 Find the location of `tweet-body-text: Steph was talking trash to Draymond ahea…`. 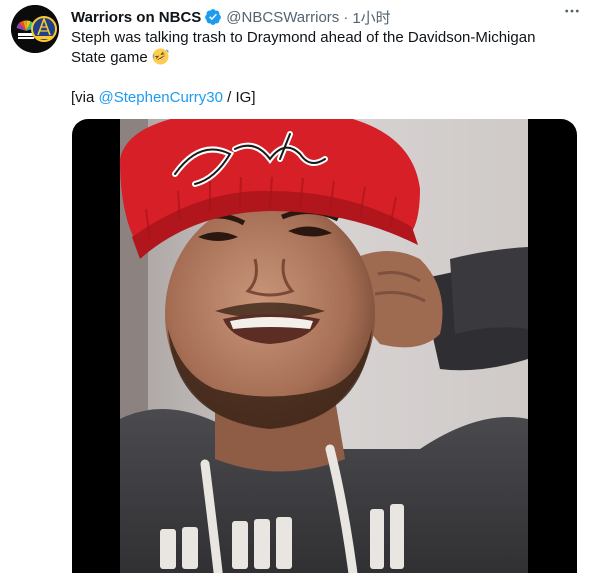

tweet-body-text: Steph was talking trash to Draymond ahea… is located at coordinates (303, 47).